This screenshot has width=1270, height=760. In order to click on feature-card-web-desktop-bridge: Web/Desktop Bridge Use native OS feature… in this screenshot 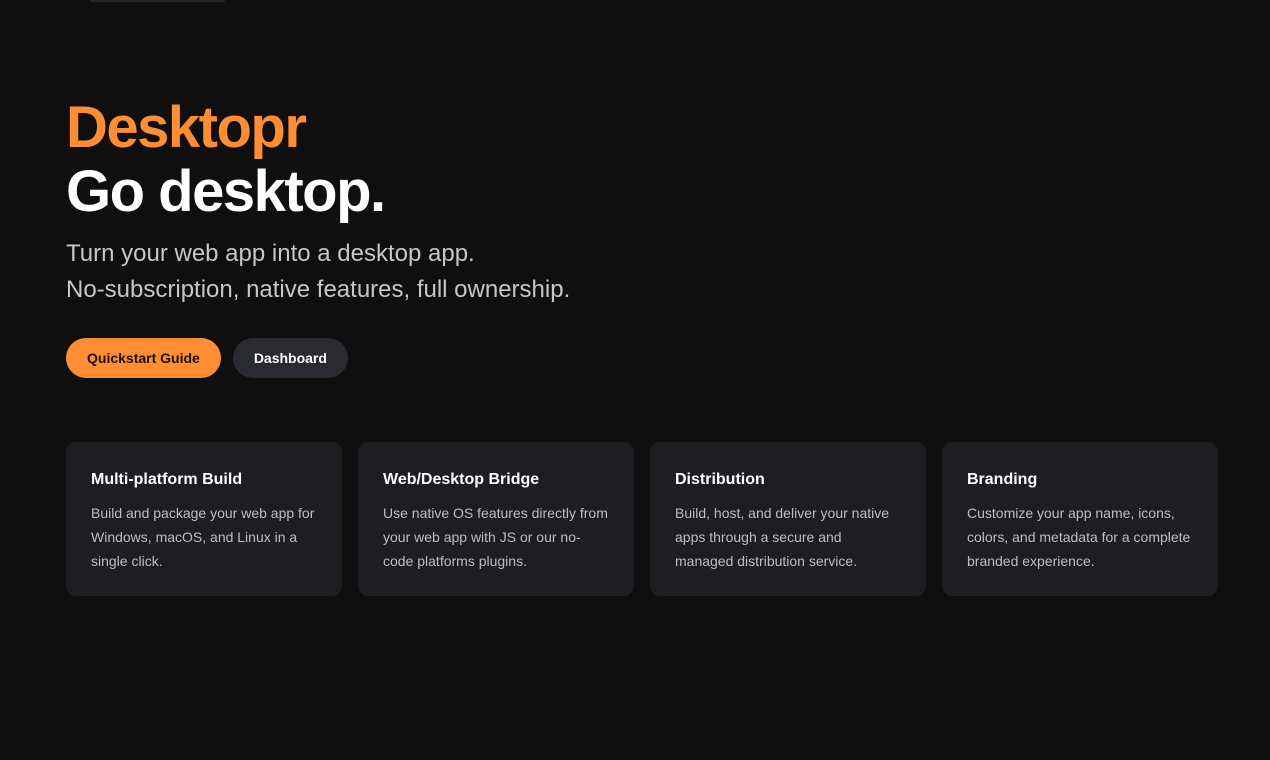, I will do `click(496, 519)`.